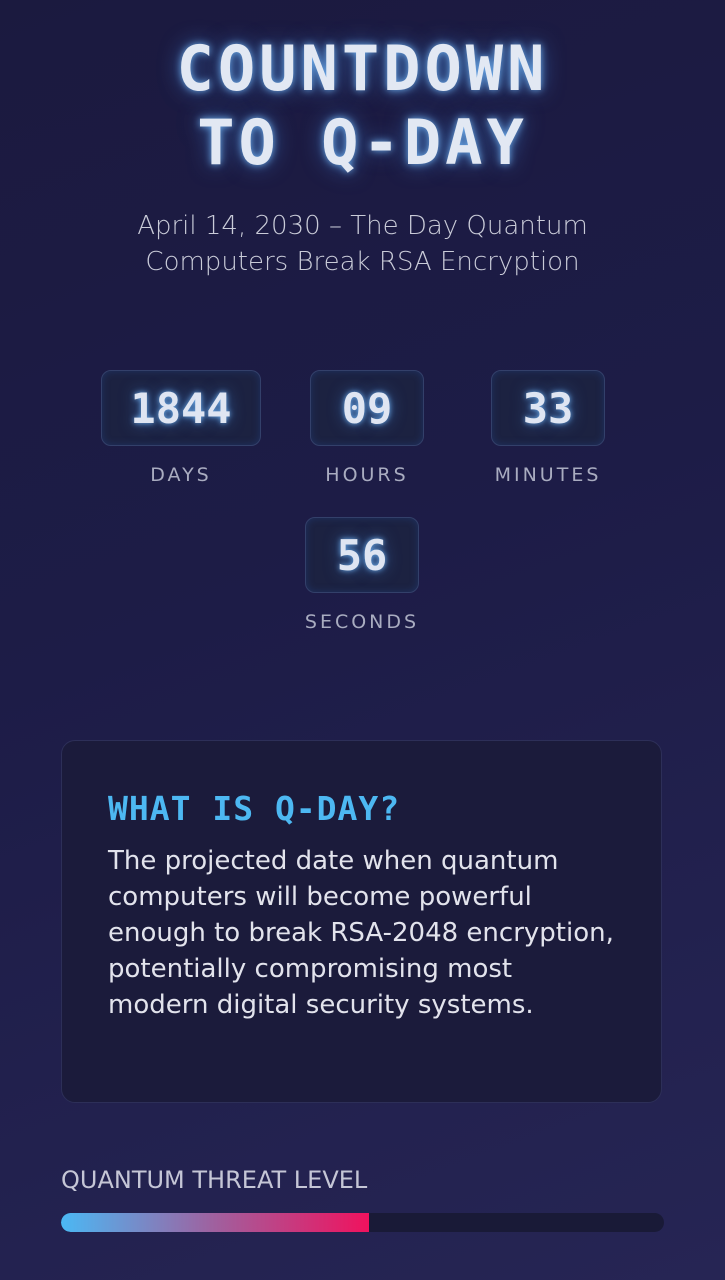 This screenshot has width=725, height=1280. I want to click on minutes-label: MINUTES, so click(548, 475).